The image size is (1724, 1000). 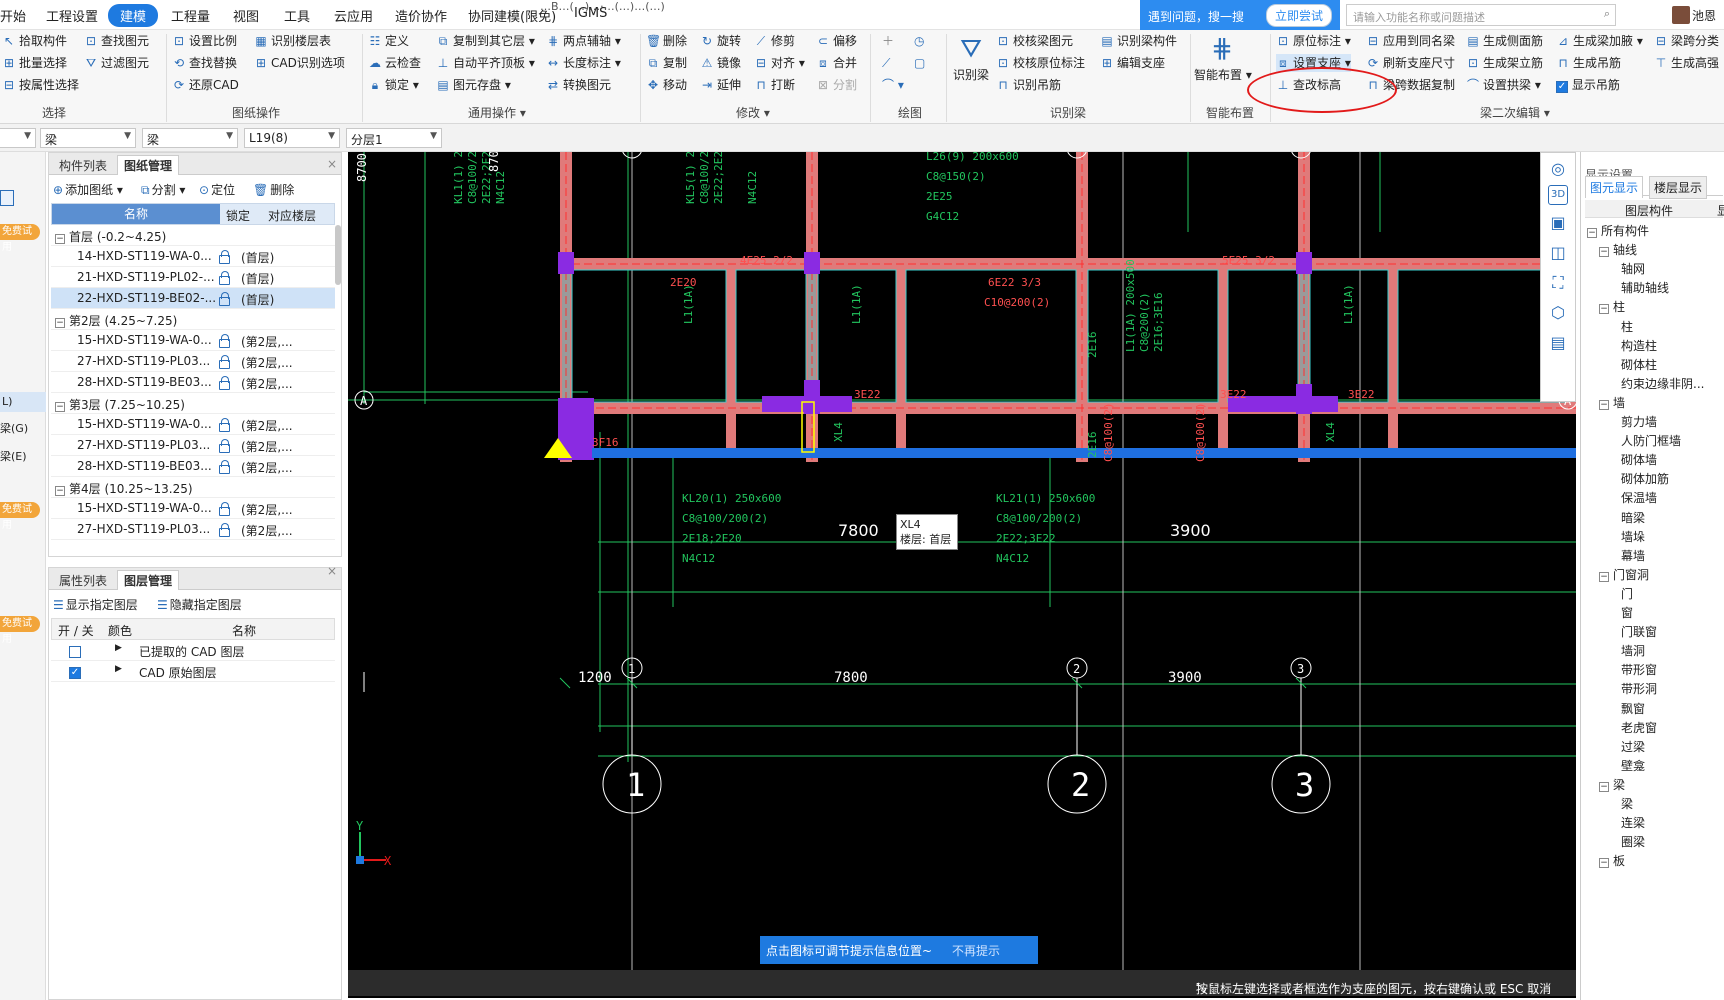 I want to click on cube-icon: ▣, so click(x=1558, y=223).